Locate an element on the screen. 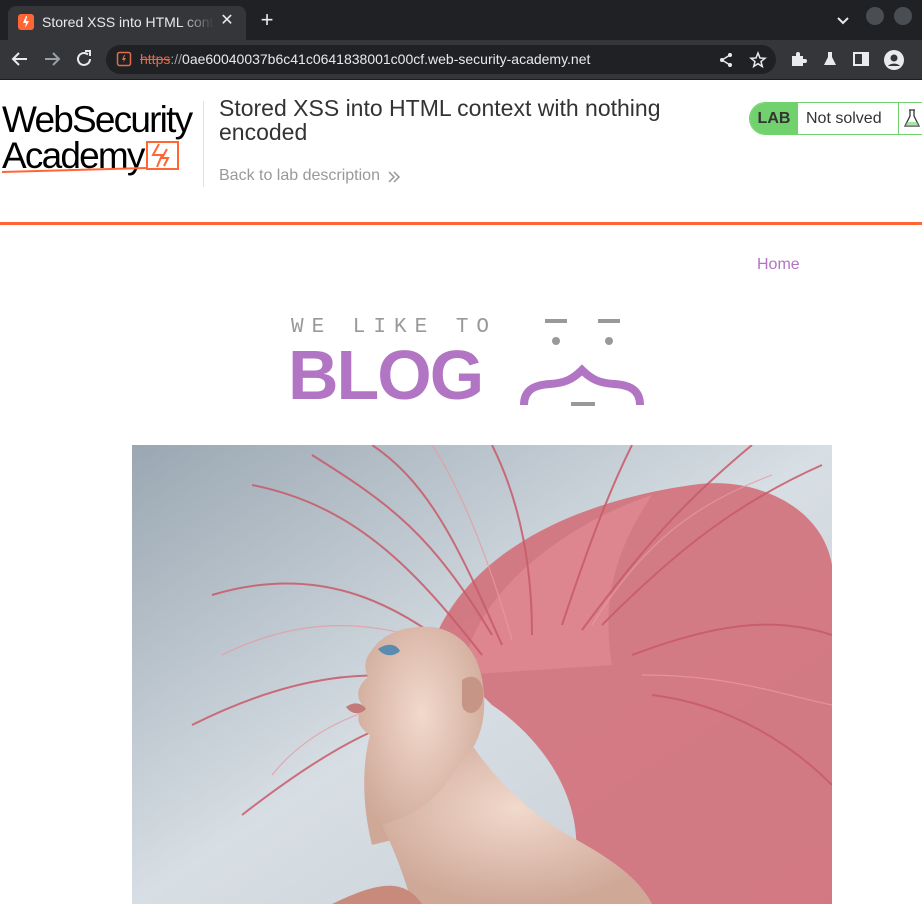 The width and height of the screenshot is (922, 904). profile-icon is located at coordinates (894, 60).